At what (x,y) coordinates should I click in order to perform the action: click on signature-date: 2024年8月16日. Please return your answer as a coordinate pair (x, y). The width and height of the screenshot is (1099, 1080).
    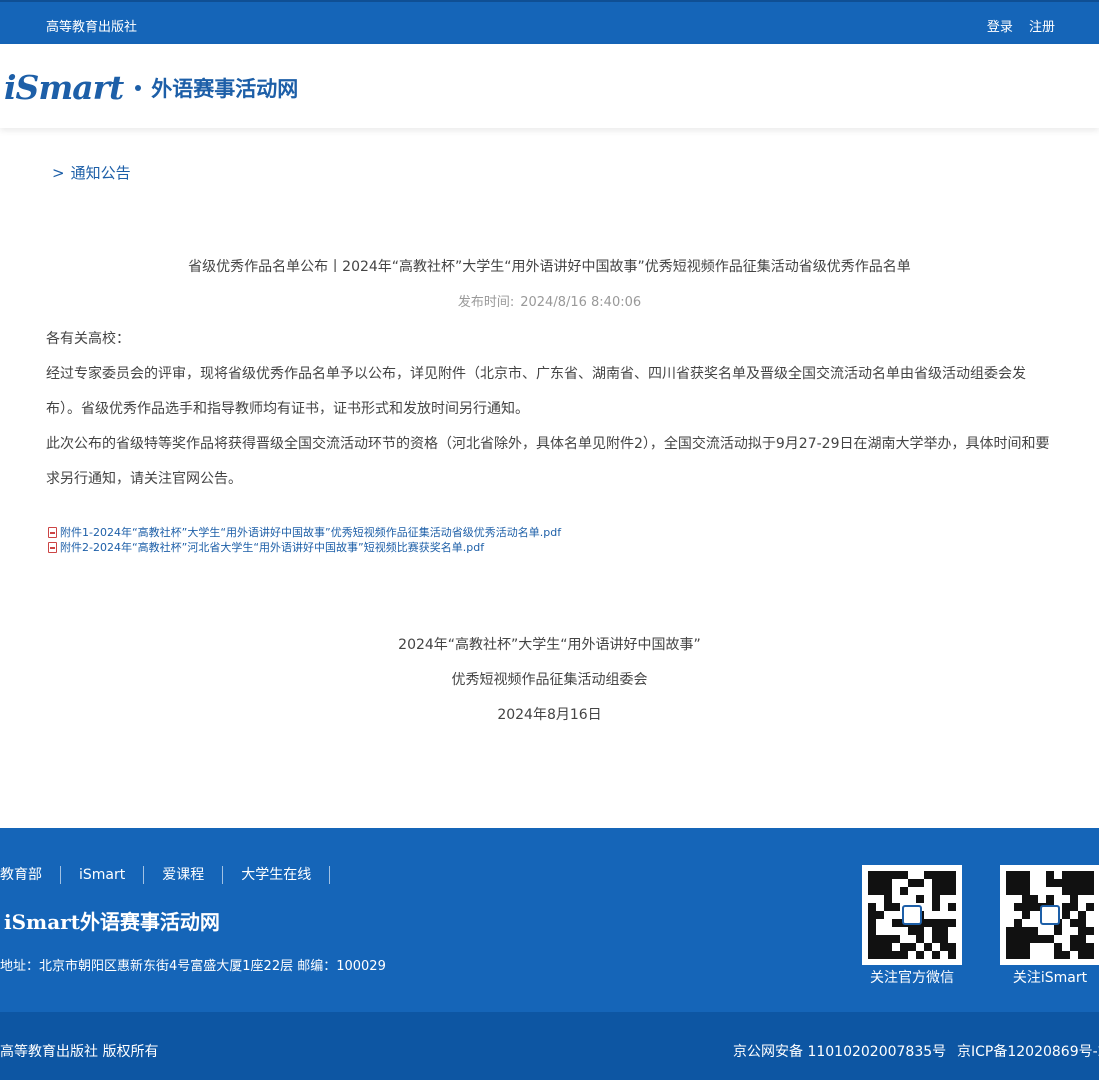
    Looking at the image, I should click on (549, 715).